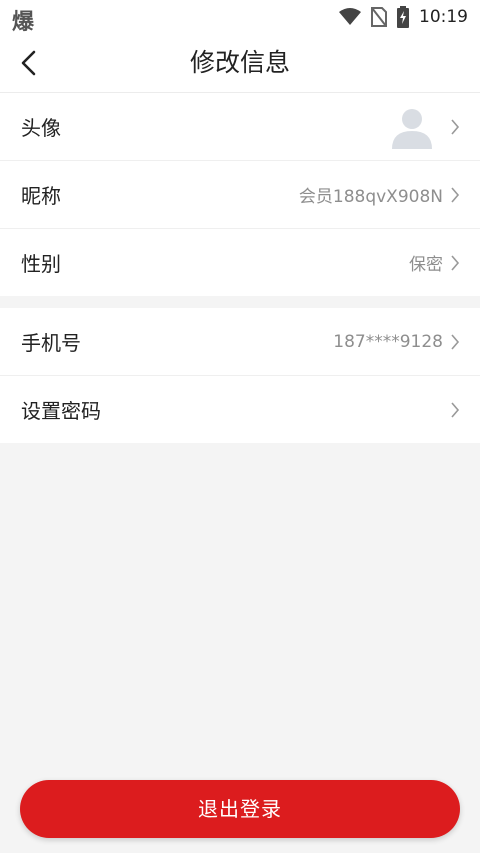  What do you see at coordinates (41, 128) in the screenshot?
I see `avatar-label: 头像` at bounding box center [41, 128].